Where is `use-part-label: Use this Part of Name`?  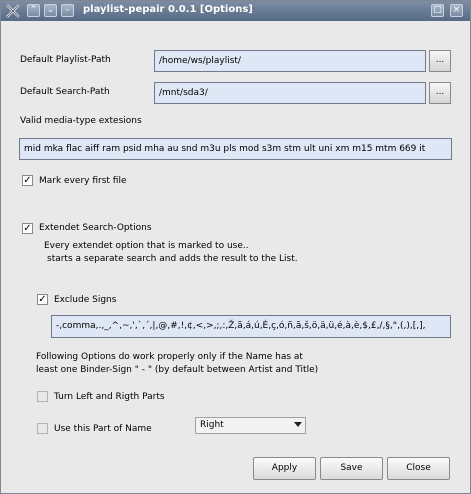
use-part-label: Use this Part of Name is located at coordinates (103, 429).